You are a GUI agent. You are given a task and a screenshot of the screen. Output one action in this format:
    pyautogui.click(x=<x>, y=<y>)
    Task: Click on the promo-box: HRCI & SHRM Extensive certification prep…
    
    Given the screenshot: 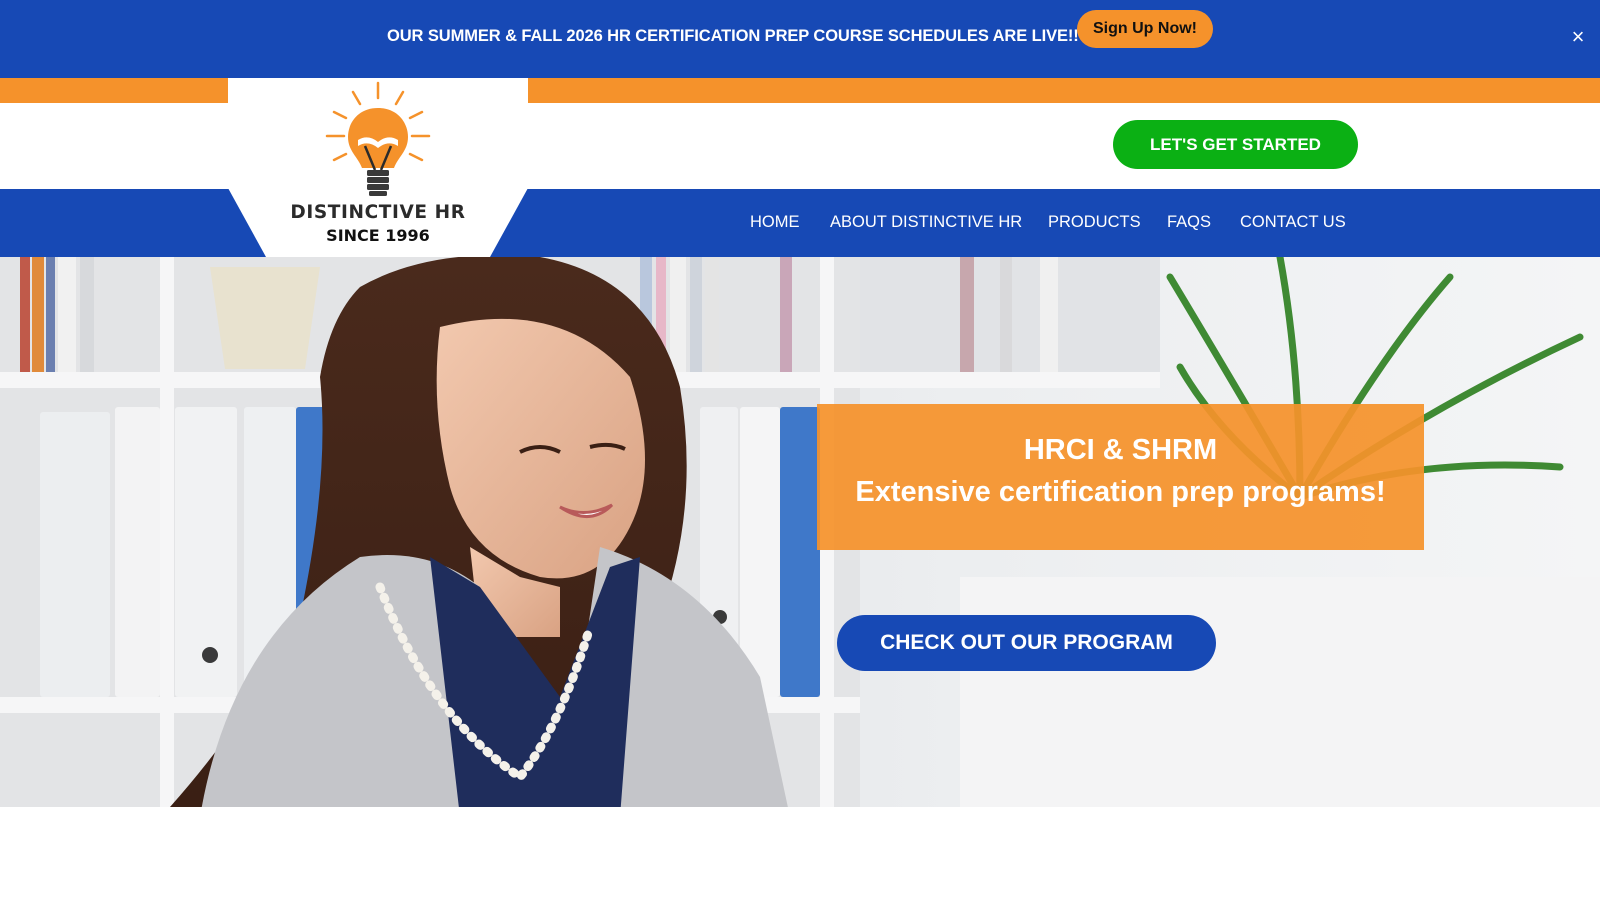 What is the action you would take?
    pyautogui.click(x=1120, y=477)
    